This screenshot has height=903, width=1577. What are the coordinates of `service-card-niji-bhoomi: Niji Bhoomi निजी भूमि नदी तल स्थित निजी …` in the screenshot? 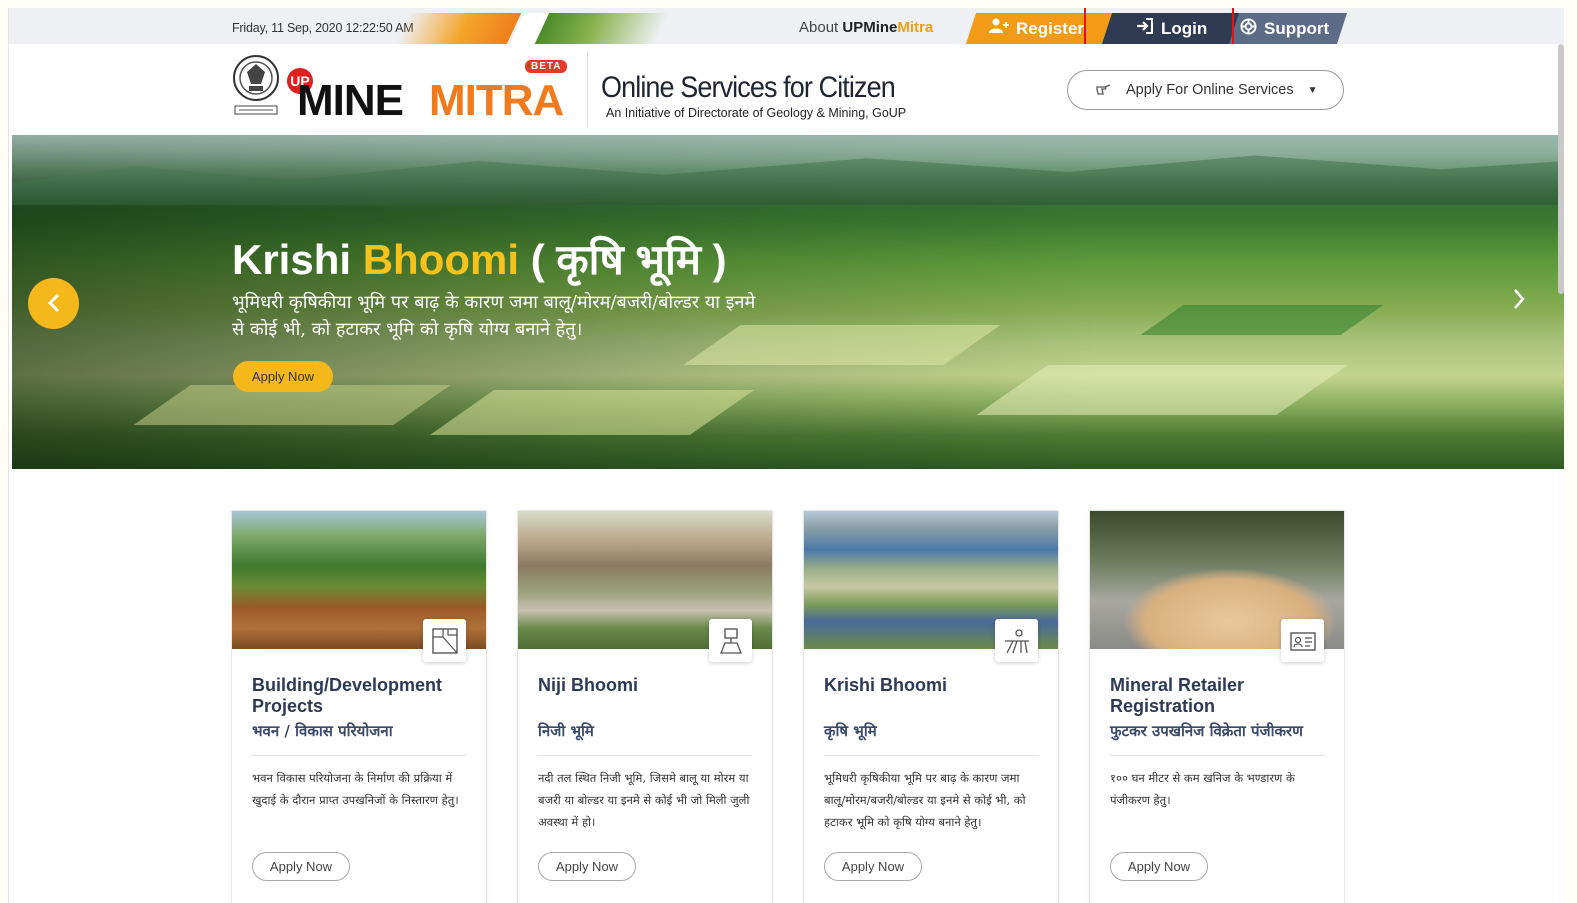 It's located at (645, 706).